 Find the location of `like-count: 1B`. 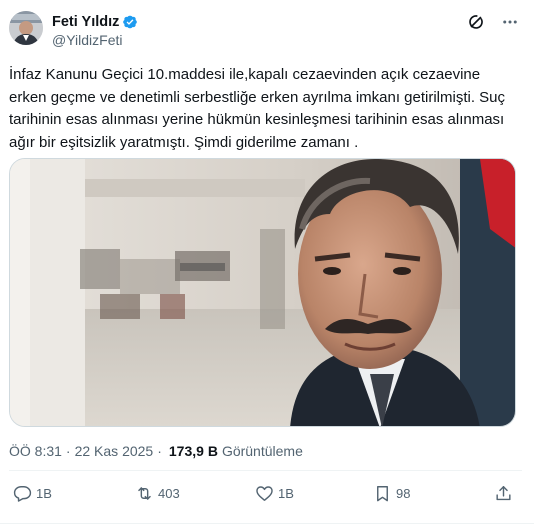

like-count: 1B is located at coordinates (286, 493).